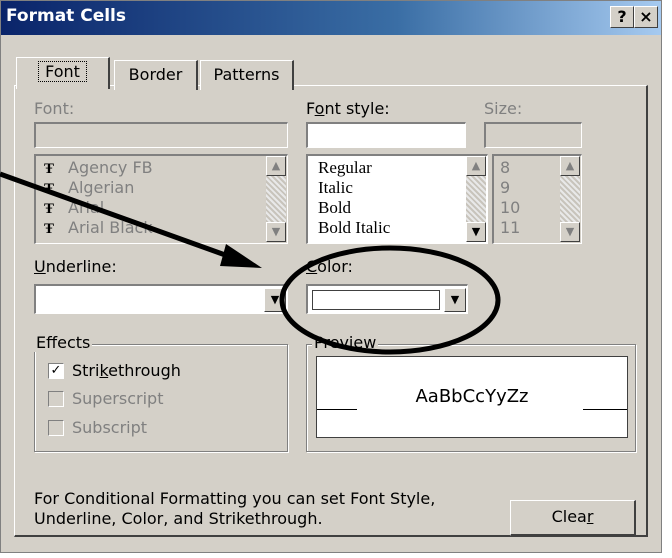  Describe the element at coordinates (114, 215) in the screenshot. I see `annotation-arrow-line` at that location.